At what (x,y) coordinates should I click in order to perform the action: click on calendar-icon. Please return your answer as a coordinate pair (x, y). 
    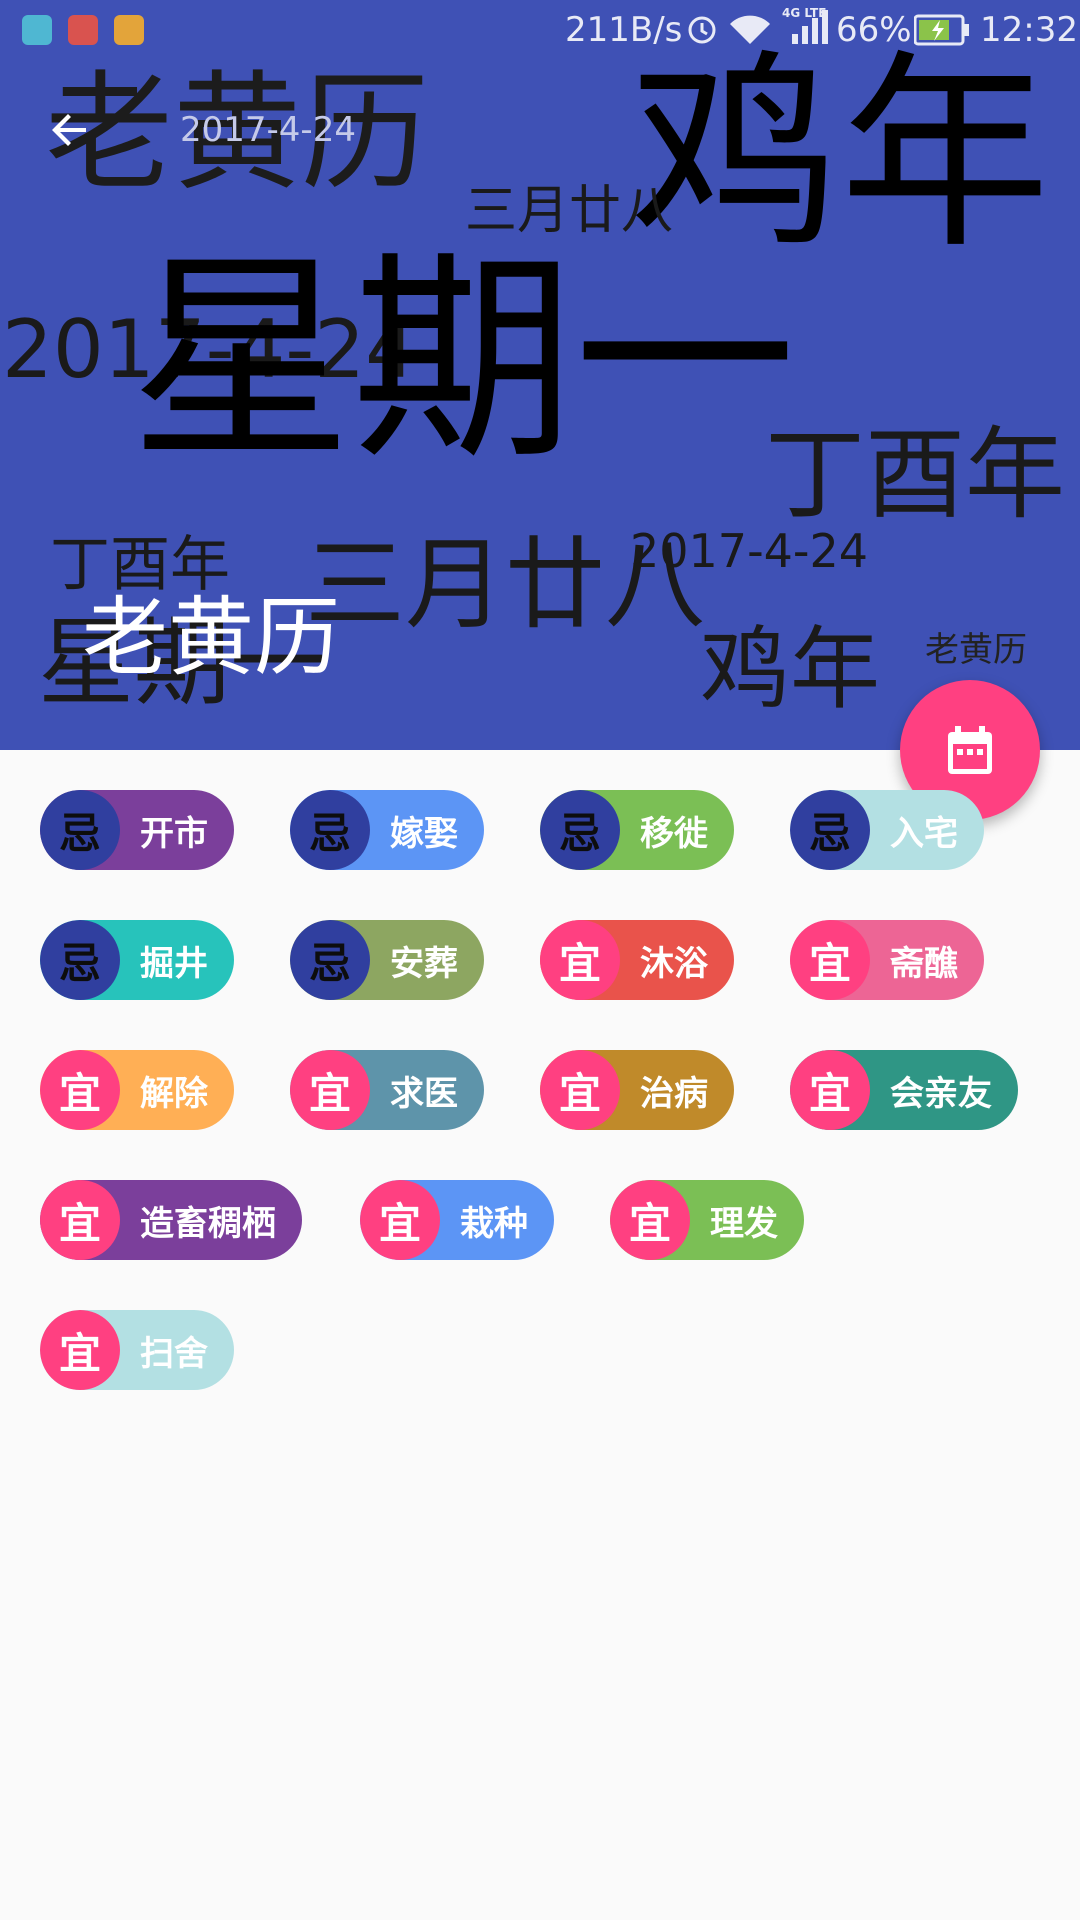
    Looking at the image, I should click on (970, 750).